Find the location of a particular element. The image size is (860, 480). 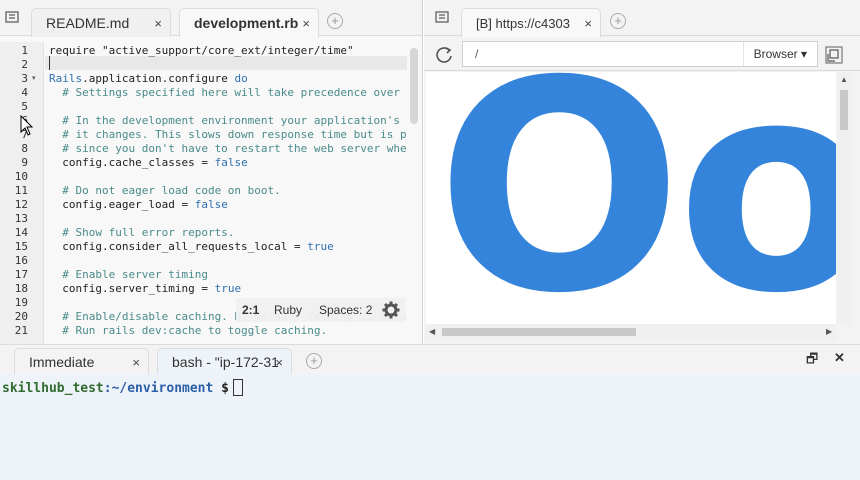

editor-tabbar: README.md × development.rb × + is located at coordinates (211, 18).